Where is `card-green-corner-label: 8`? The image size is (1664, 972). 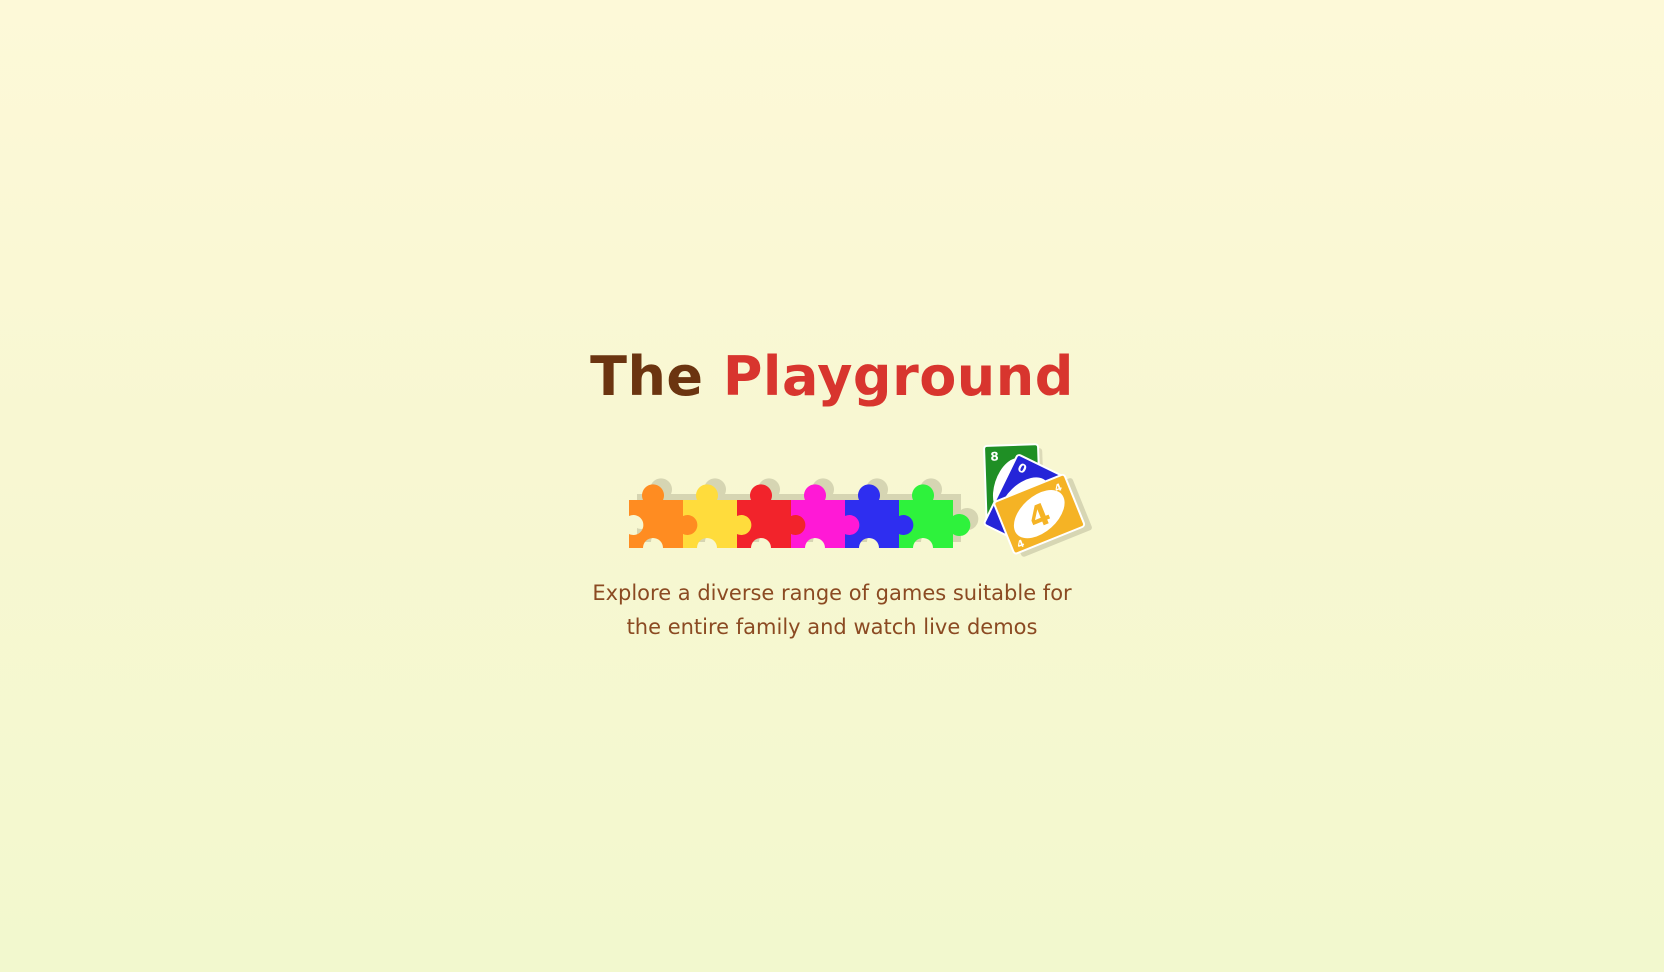 card-green-corner-label: 8 is located at coordinates (994, 456).